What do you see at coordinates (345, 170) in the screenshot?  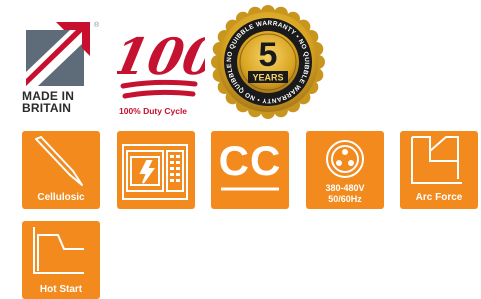 I see `feature-tile-voltage: 380-480V 50/60Hz` at bounding box center [345, 170].